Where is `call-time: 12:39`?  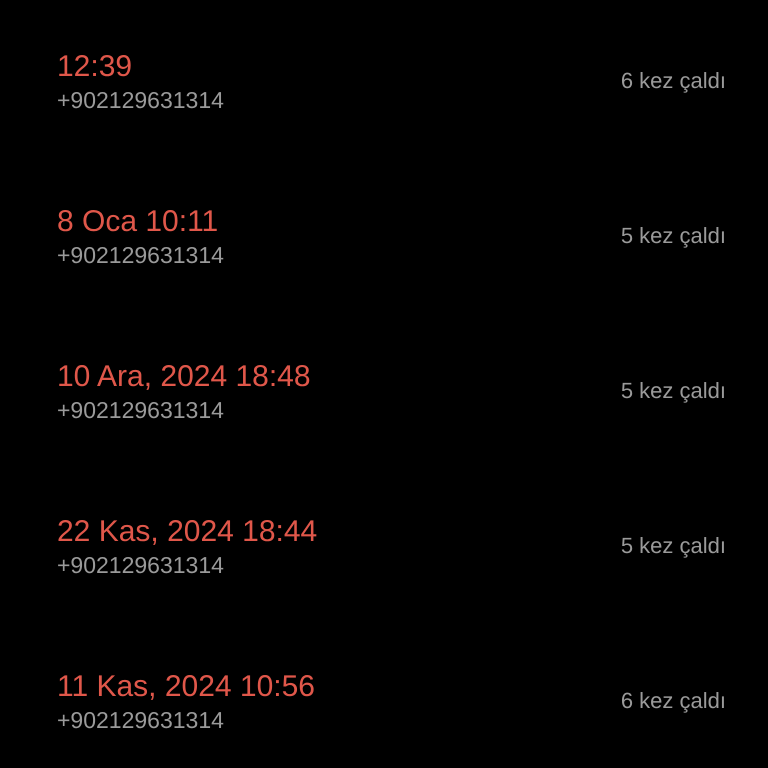
call-time: 12:39 is located at coordinates (95, 66).